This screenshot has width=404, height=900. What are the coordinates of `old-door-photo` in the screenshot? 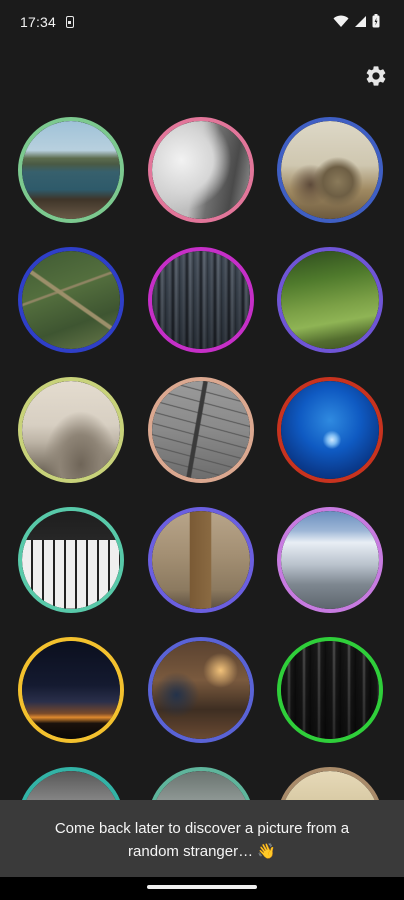 It's located at (201, 560).